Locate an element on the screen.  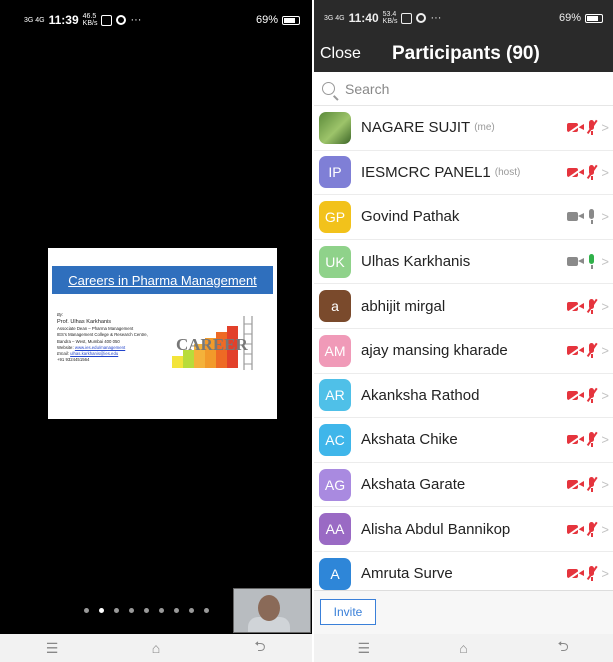
battery-percent: 69% is located at coordinates (266, 20).